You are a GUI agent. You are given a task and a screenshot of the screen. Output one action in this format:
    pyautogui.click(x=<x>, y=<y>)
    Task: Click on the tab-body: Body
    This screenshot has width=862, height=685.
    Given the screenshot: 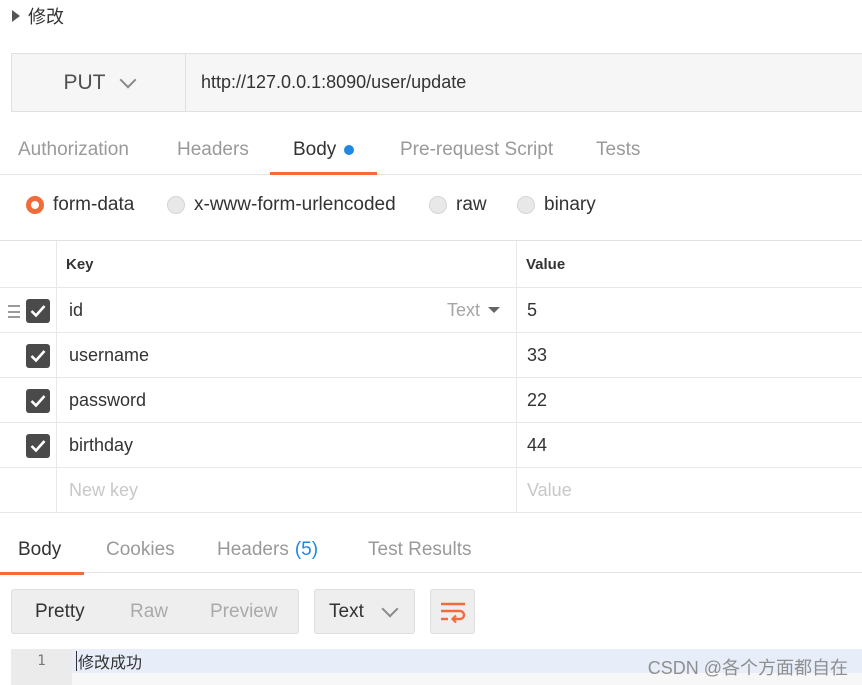 What is the action you would take?
    pyautogui.click(x=323, y=150)
    